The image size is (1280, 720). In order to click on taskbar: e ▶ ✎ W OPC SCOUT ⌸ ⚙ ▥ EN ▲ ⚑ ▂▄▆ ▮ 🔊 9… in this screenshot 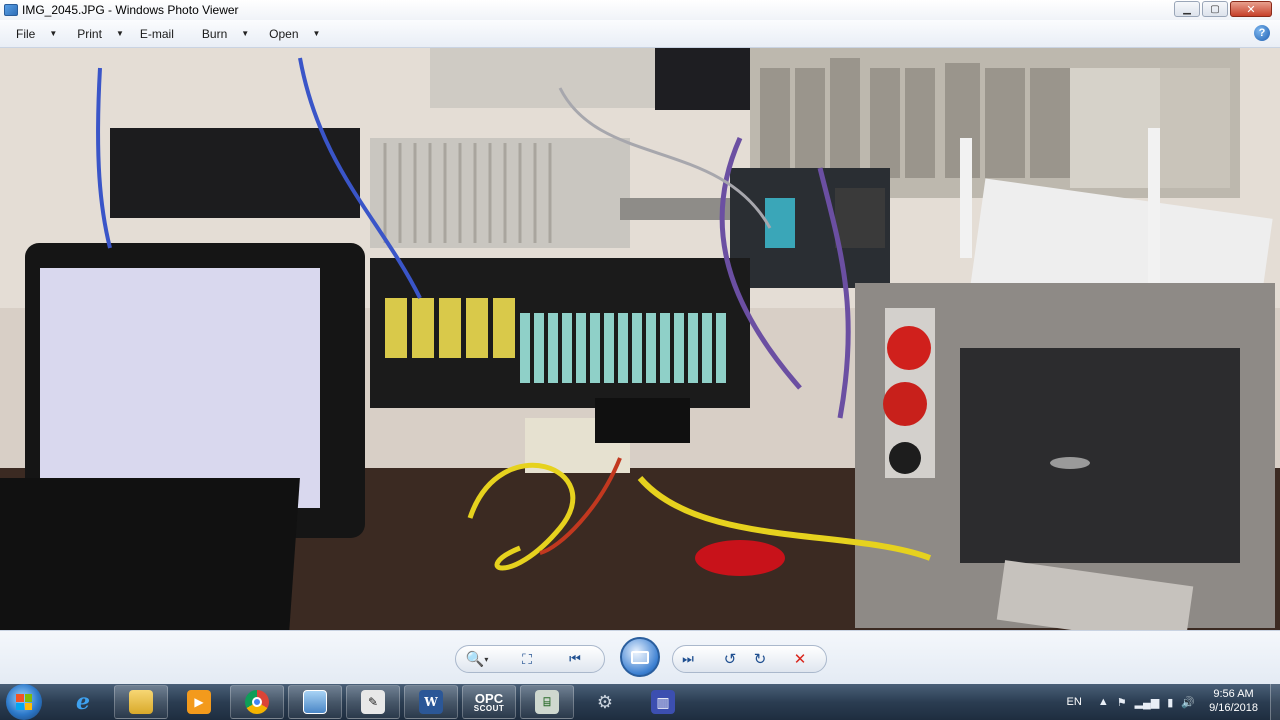, I will do `click(640, 702)`.